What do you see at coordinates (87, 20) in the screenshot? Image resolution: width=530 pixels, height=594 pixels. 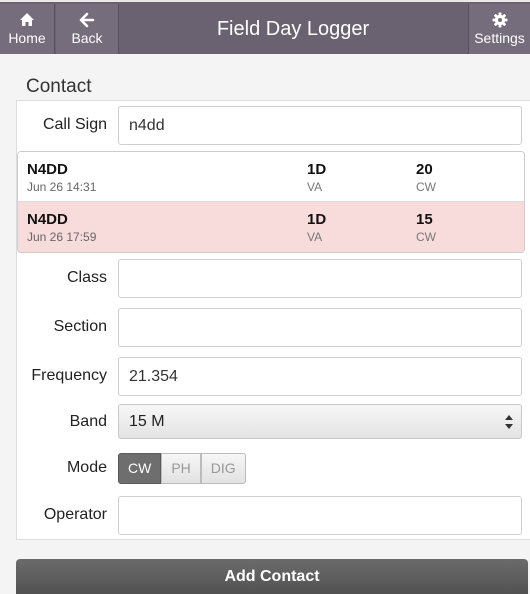 I see `arrow-left-icon` at bounding box center [87, 20].